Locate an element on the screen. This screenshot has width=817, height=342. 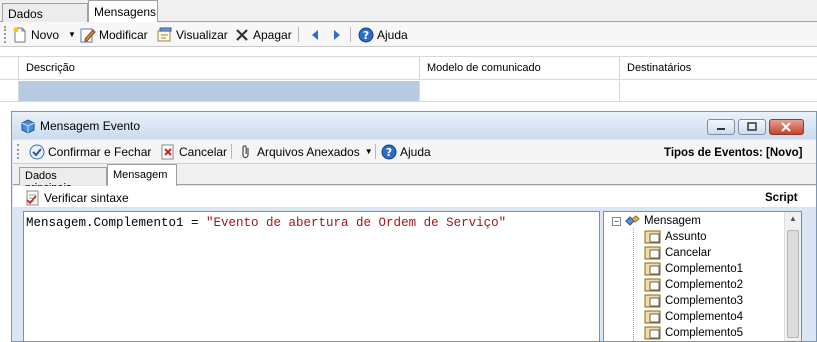
row-header is located at coordinates (9, 91).